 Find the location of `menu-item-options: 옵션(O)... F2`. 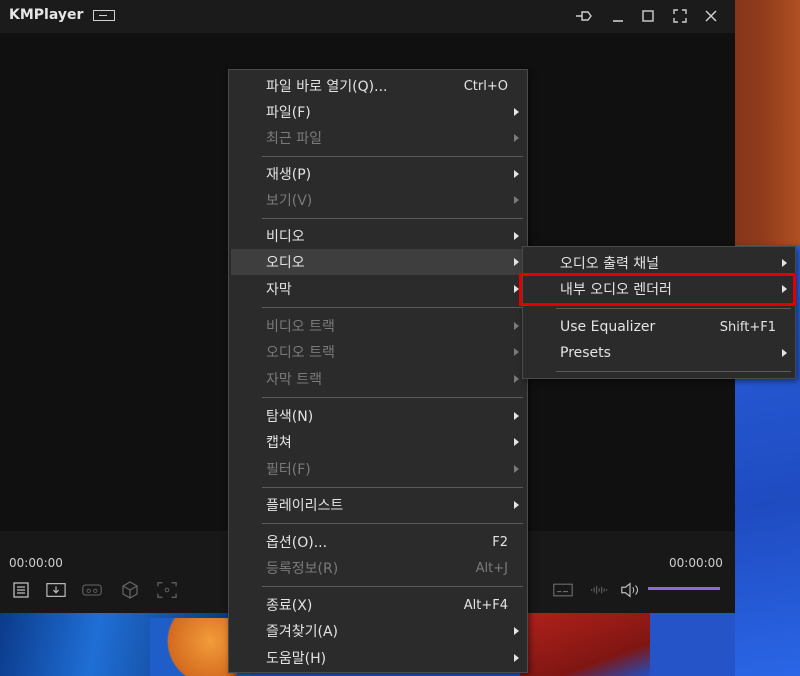

menu-item-options: 옵션(O)... F2 is located at coordinates (378, 542).